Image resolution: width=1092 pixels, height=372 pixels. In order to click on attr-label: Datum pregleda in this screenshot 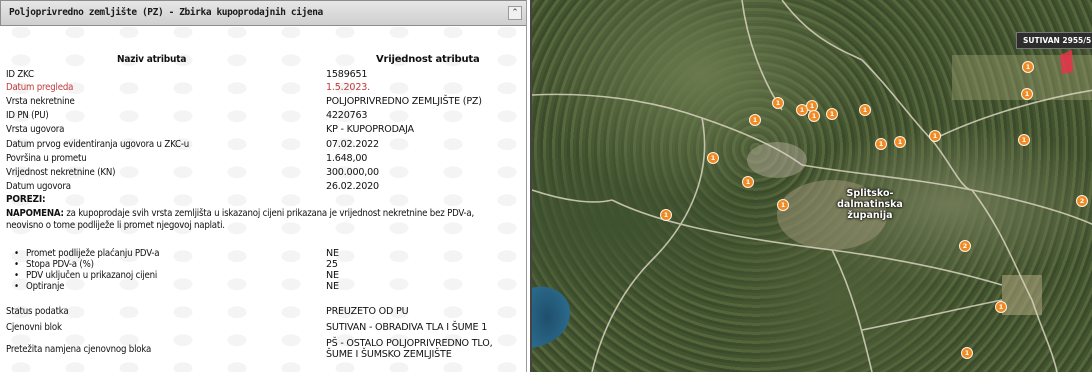, I will do `click(40, 87)`.